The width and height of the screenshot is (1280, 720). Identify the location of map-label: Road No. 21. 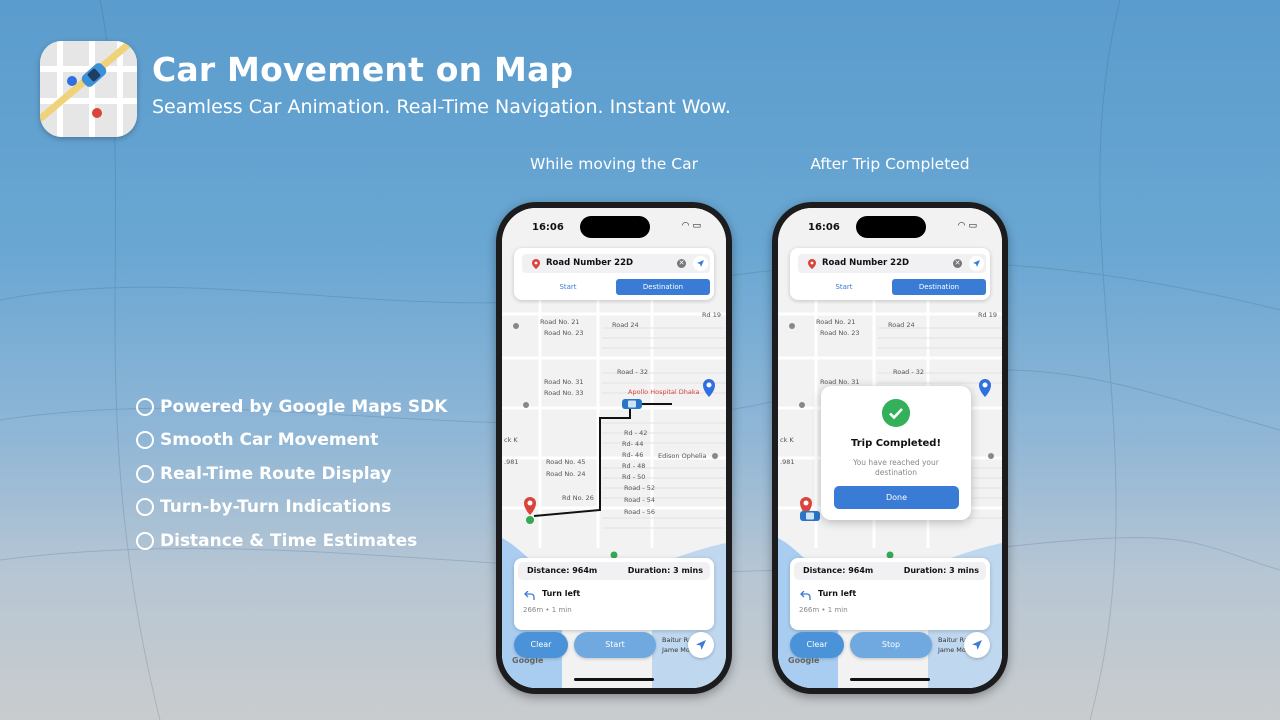
(560, 322).